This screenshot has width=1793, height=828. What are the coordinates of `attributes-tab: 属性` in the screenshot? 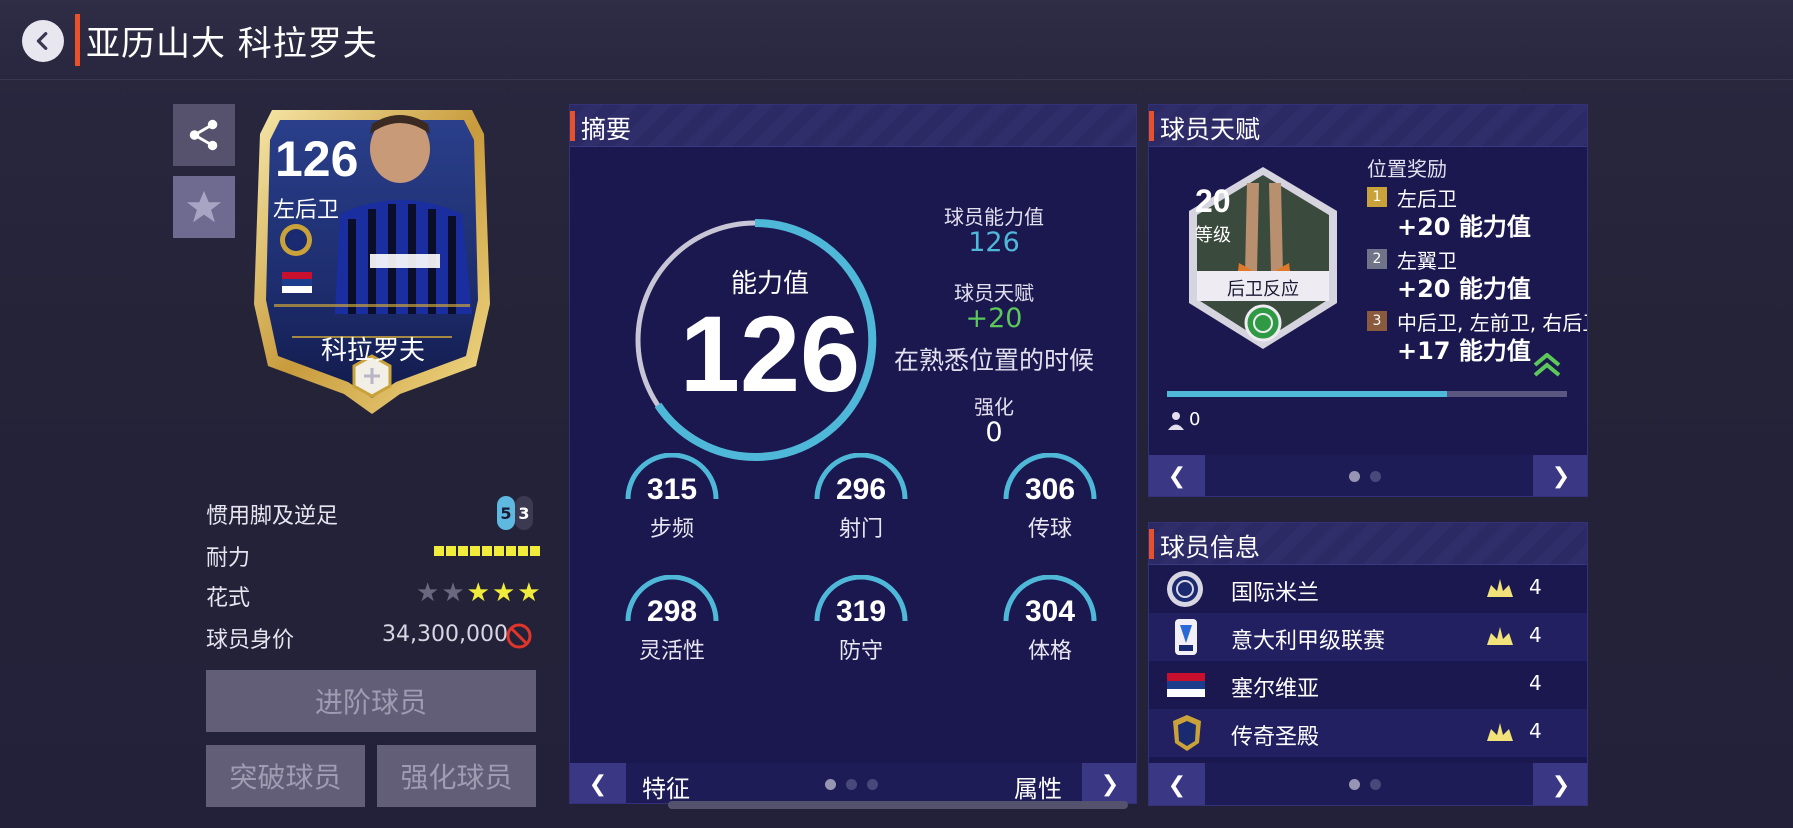 It's located at (1038, 786).